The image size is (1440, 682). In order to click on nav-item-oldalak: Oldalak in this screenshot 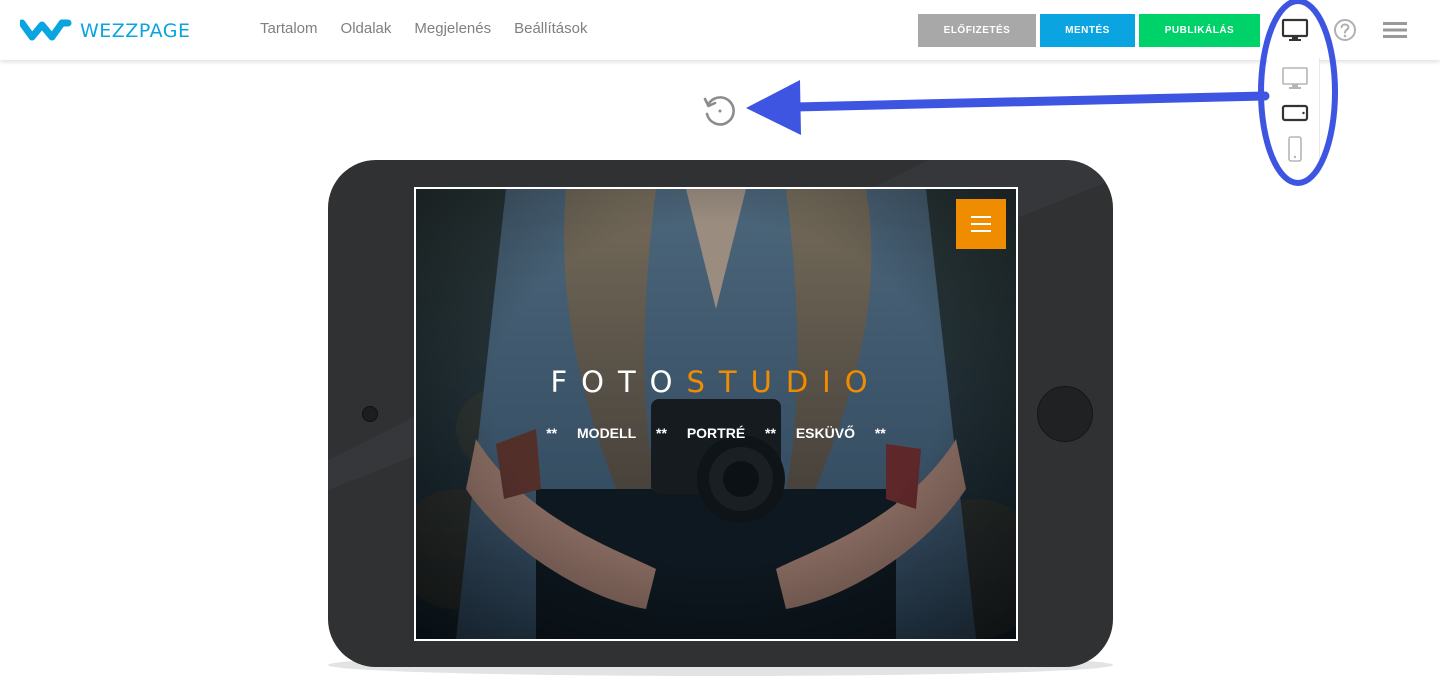, I will do `click(366, 28)`.